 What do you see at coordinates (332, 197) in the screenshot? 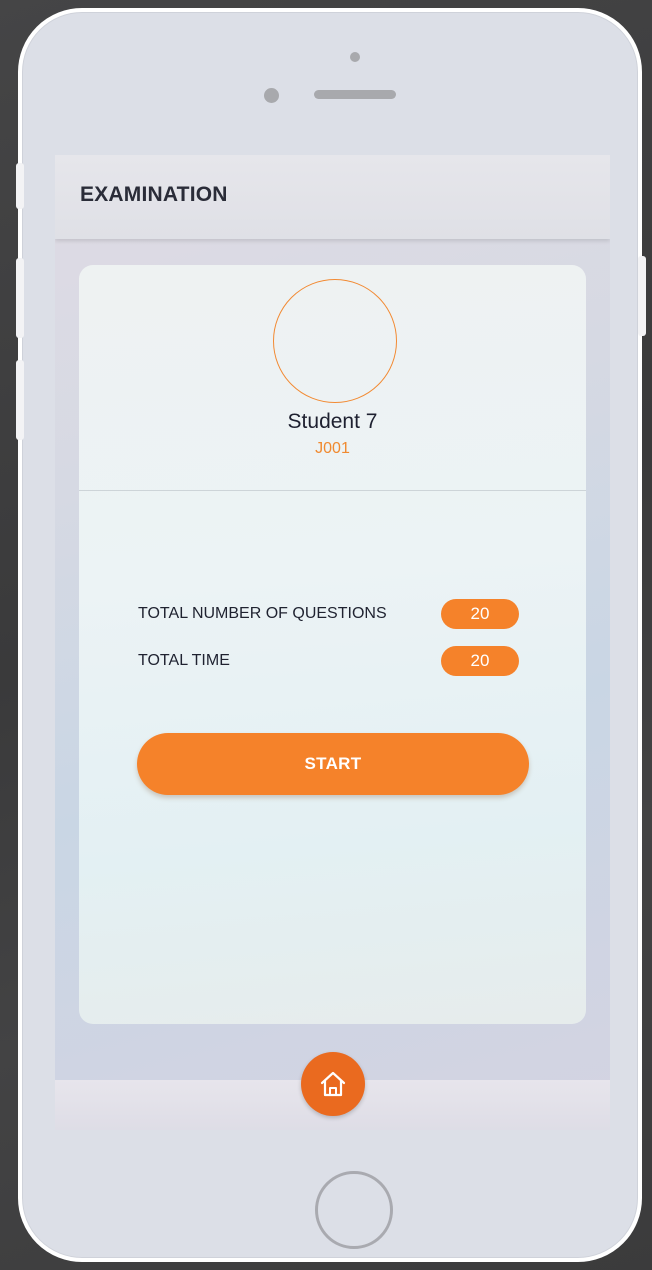
I see `app-bar: EXAMINATION` at bounding box center [332, 197].